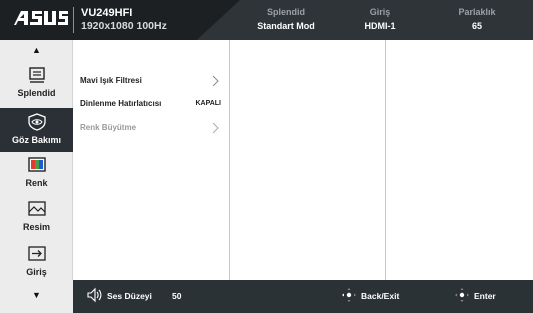 The height and width of the screenshot is (313, 533). Describe the element at coordinates (36, 93) in the screenshot. I see `sidebar-item-label: Splendid` at that location.